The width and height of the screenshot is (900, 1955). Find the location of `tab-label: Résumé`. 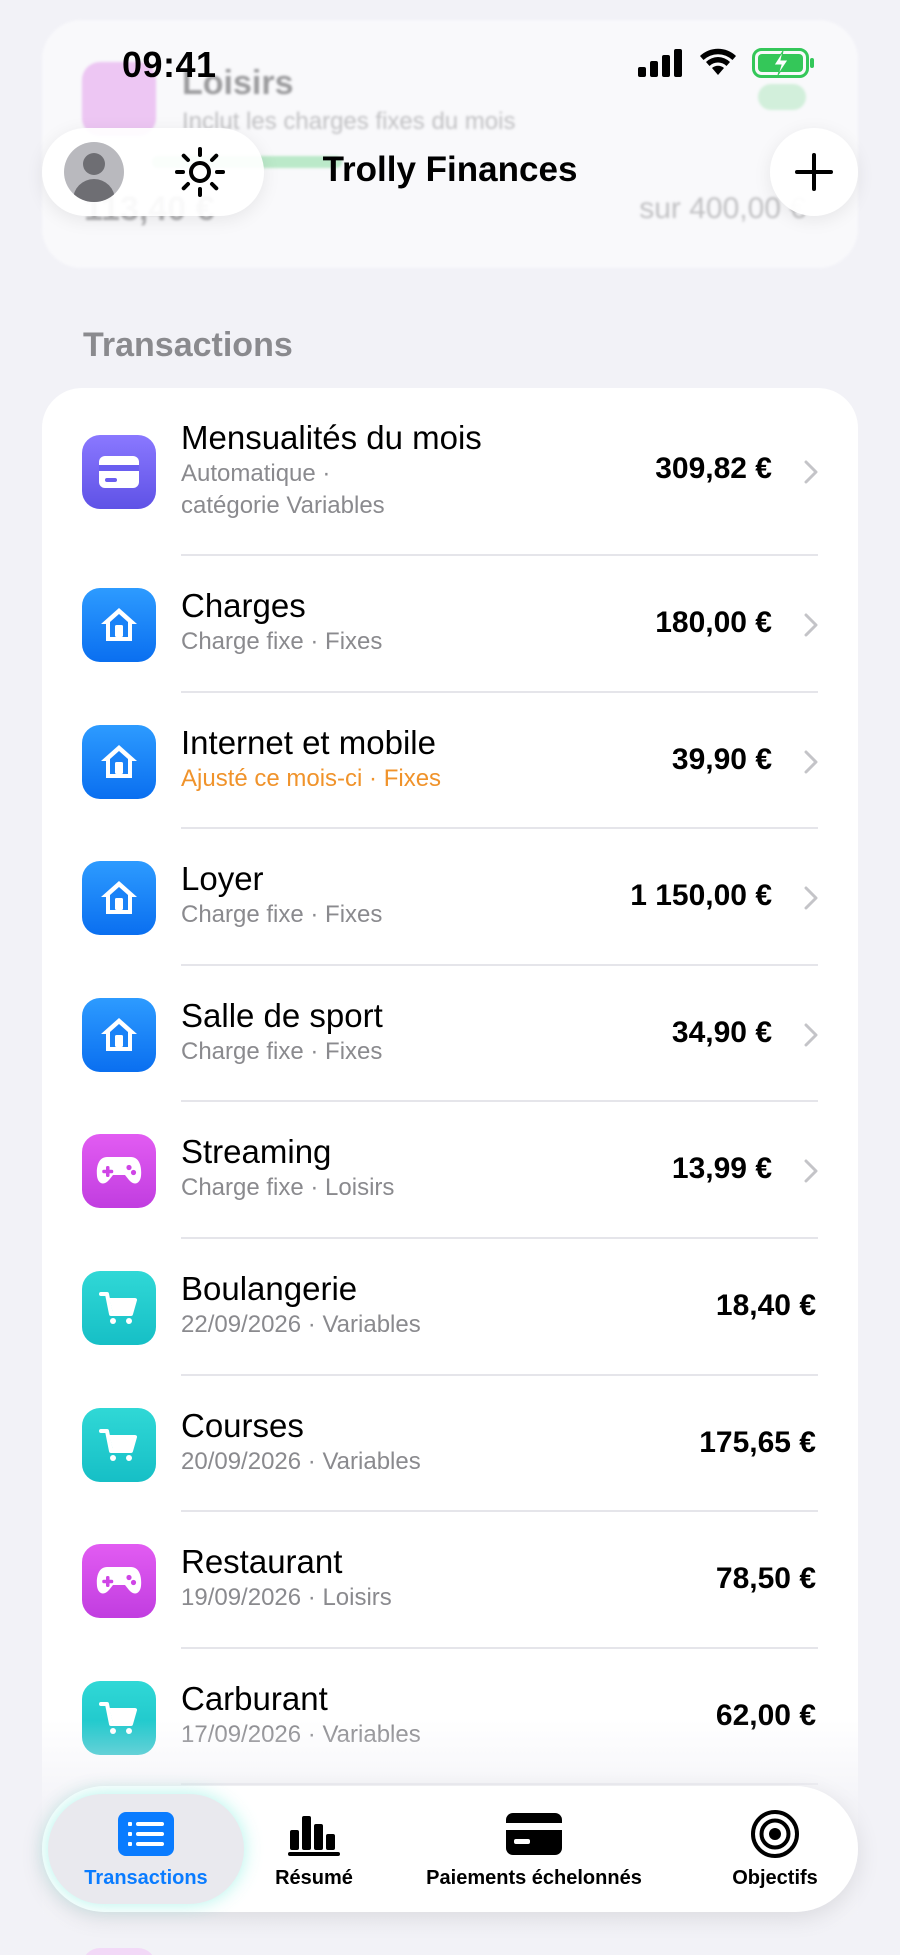

tab-label: Résumé is located at coordinates (314, 1877).